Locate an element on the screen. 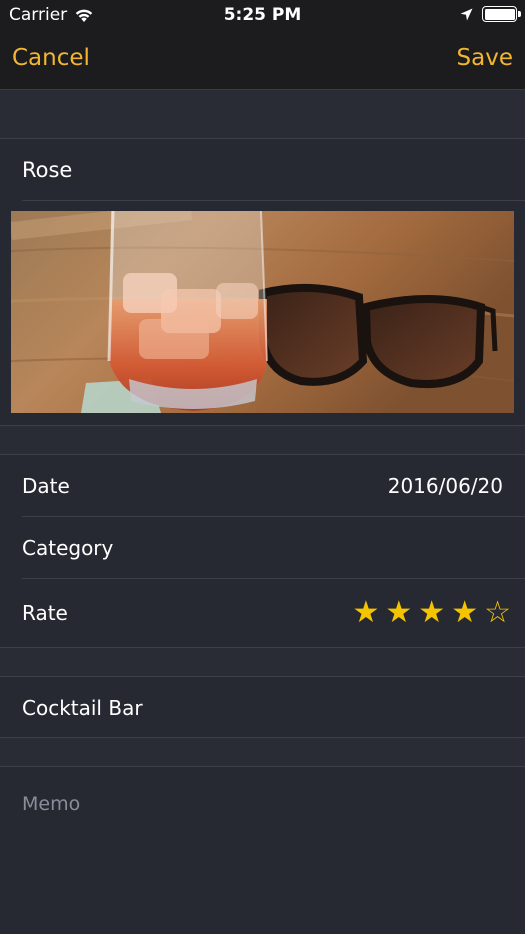 The width and height of the screenshot is (525, 934). save-button: Save is located at coordinates (485, 58).